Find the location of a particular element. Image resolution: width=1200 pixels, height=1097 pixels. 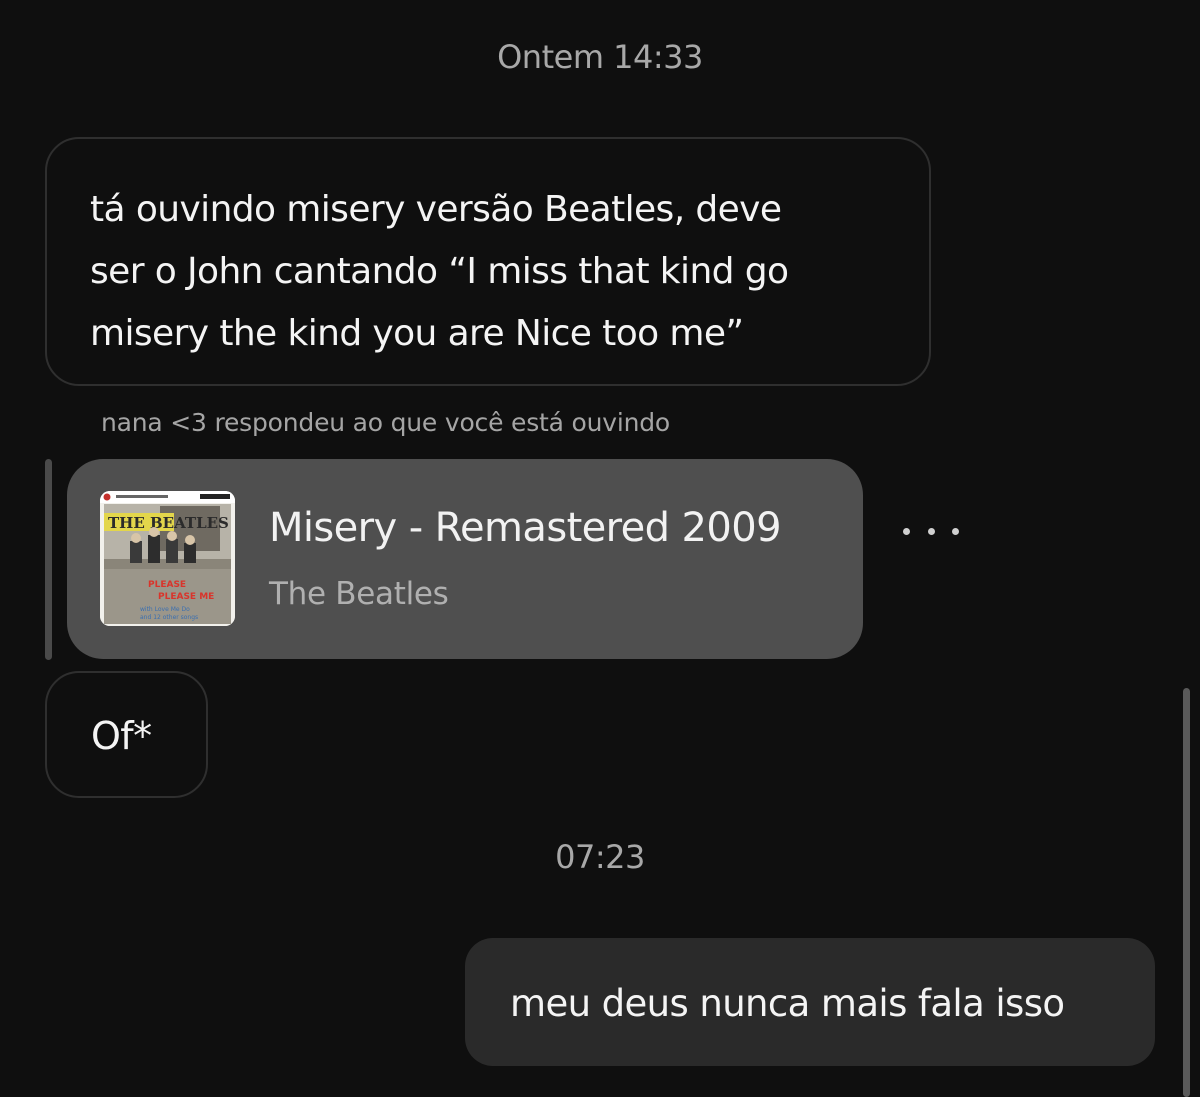

incoming-message-bubble: Of* is located at coordinates (126, 734).